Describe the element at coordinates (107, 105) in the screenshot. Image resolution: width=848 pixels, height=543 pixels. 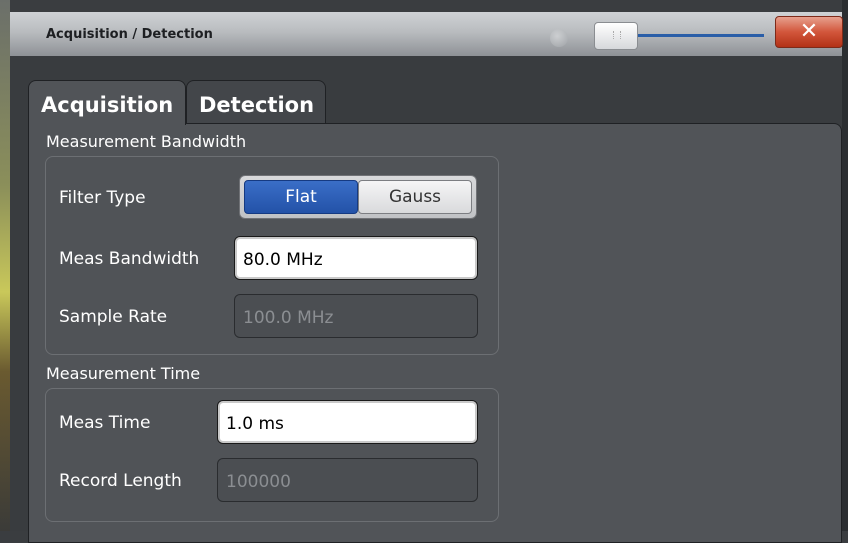
I see `tab-acquisition-label: Acquisition` at that location.